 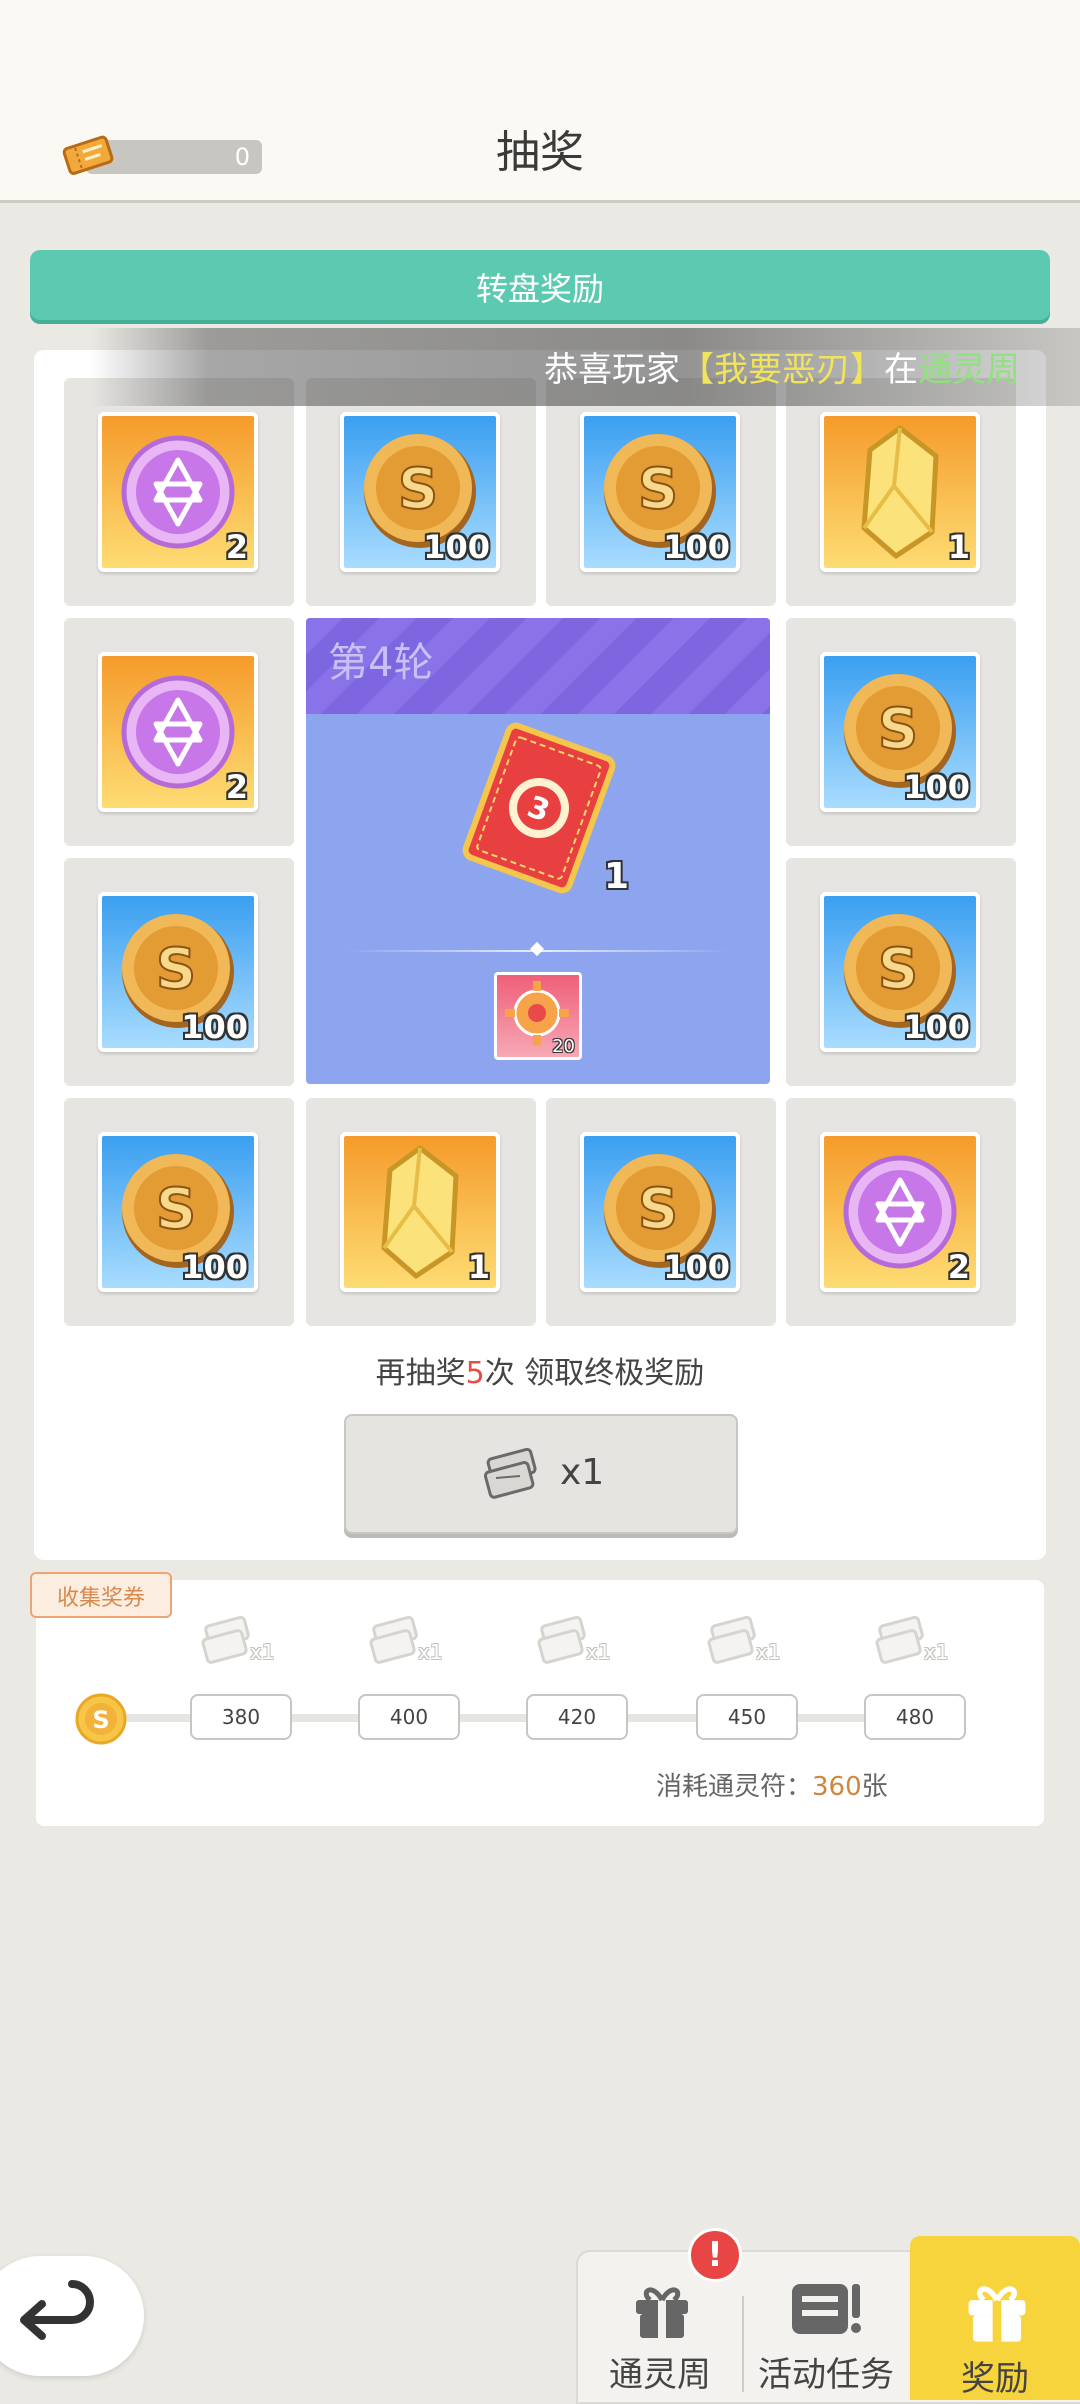 I want to click on ticket-icon, so click(x=512, y=1476).